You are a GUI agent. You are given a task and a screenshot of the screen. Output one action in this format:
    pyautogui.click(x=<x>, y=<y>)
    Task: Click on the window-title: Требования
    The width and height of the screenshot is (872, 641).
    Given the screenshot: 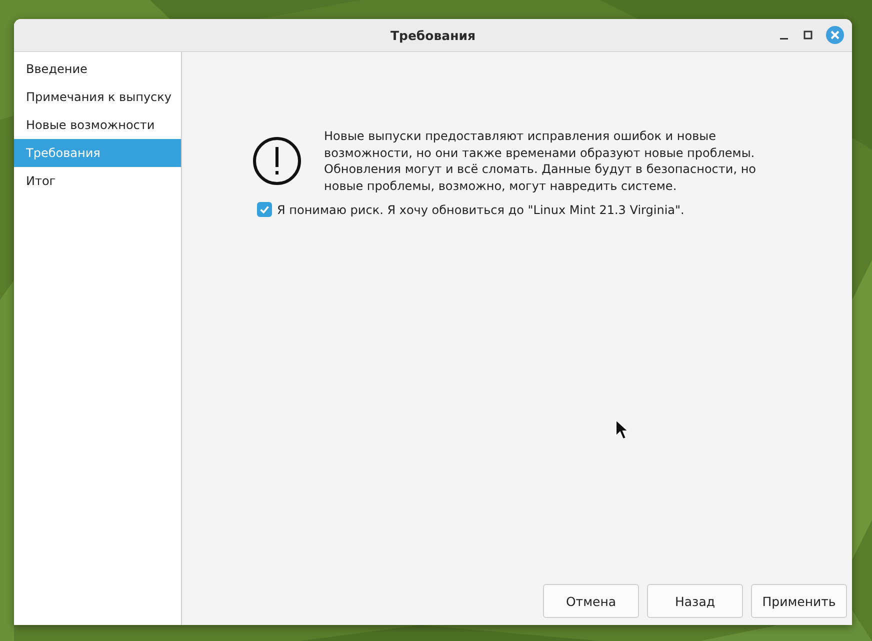 What is the action you would take?
    pyautogui.click(x=433, y=35)
    